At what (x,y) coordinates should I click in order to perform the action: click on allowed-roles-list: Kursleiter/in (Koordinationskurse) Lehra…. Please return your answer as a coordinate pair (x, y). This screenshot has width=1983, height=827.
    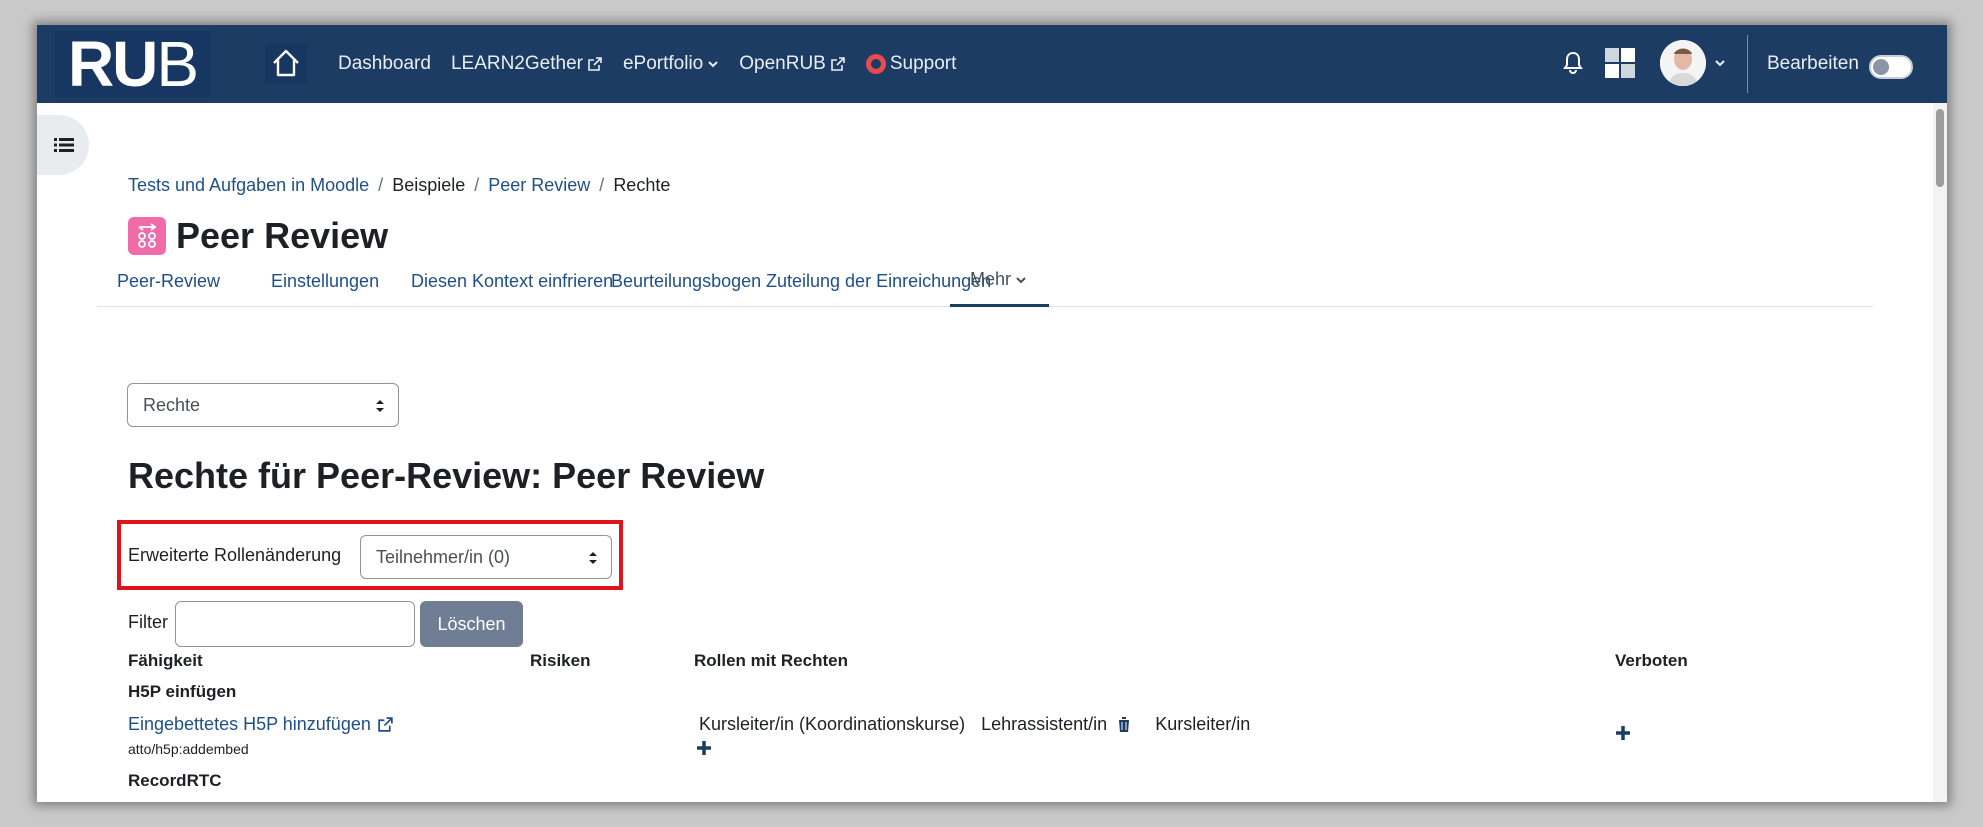
    Looking at the image, I should click on (974, 724).